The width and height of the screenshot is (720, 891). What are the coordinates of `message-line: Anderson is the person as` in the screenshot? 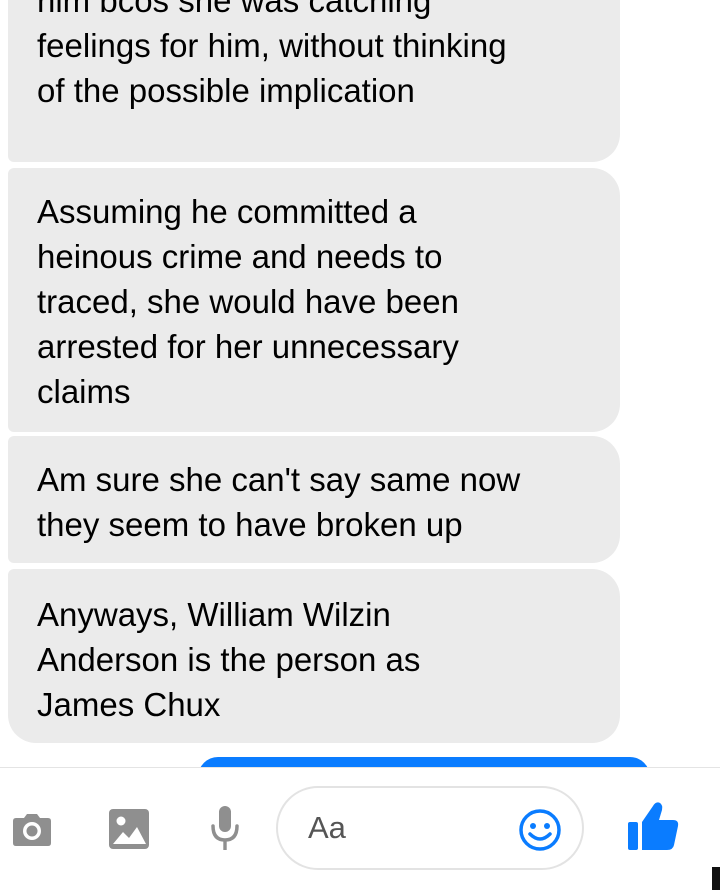 It's located at (229, 659).